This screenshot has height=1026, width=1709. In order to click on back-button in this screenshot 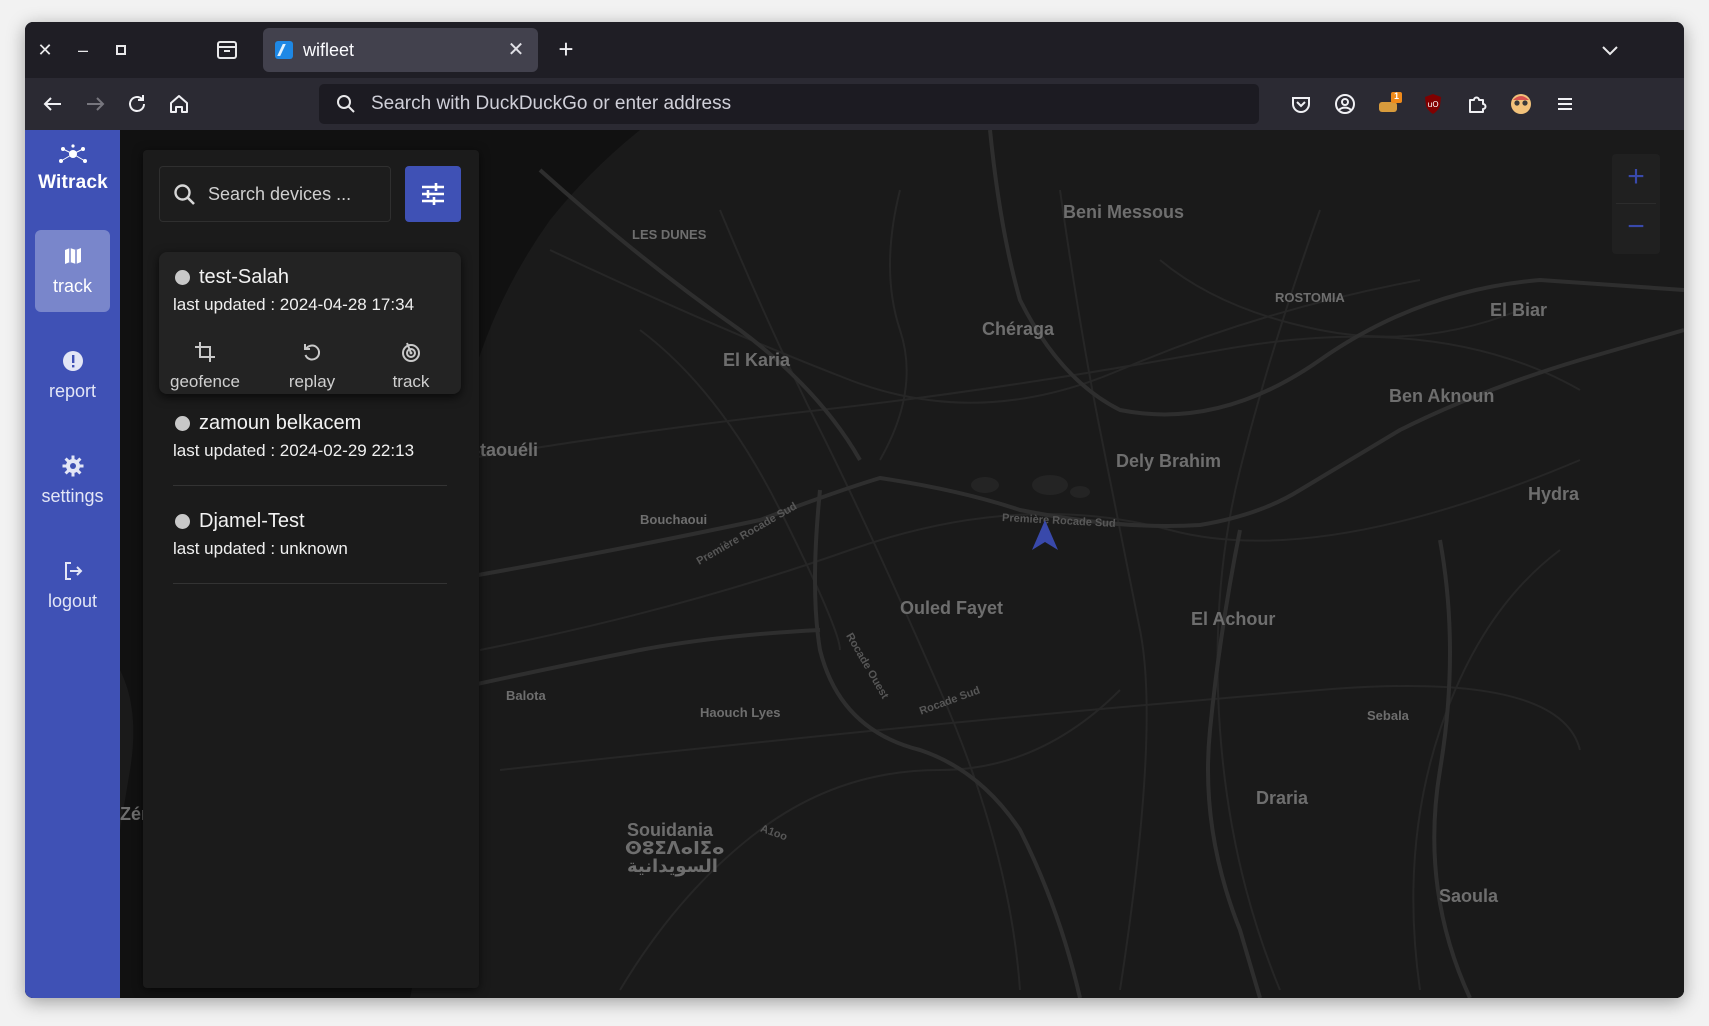, I will do `click(53, 104)`.